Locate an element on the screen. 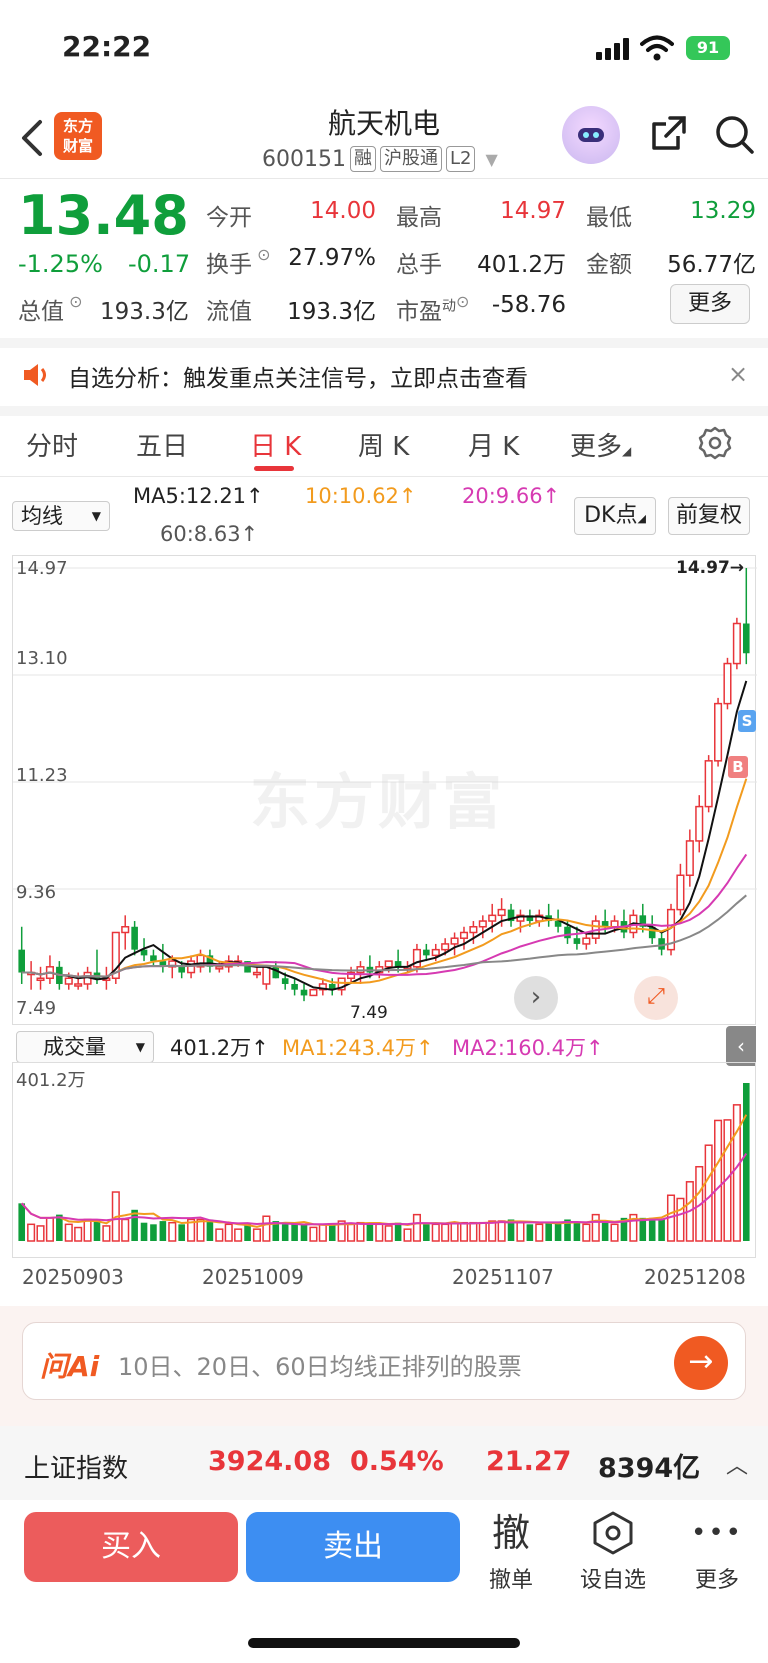 The width and height of the screenshot is (768, 1663). more-quote-button: 更多 is located at coordinates (710, 304).